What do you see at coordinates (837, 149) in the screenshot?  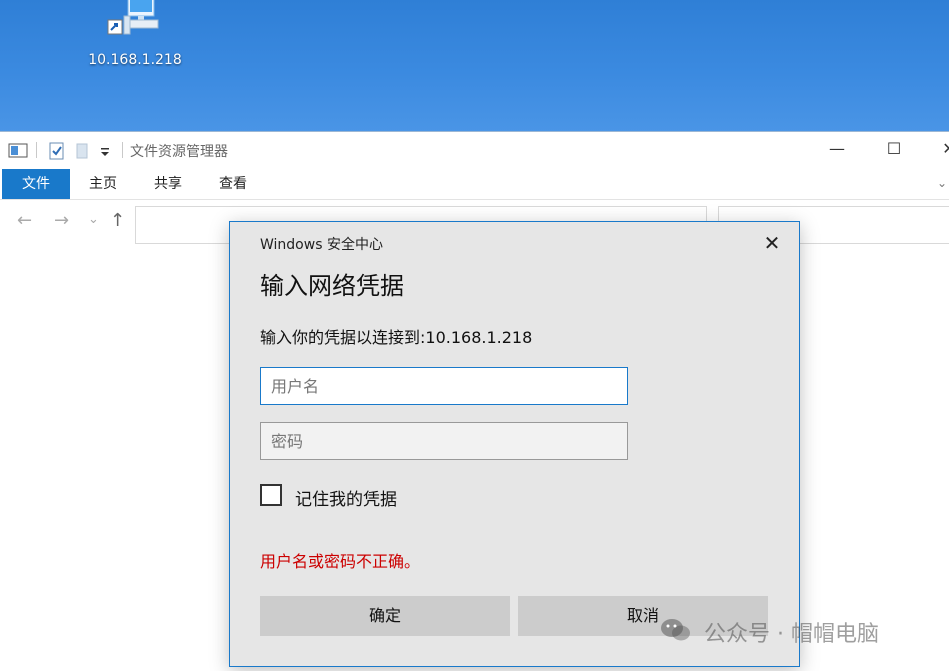 I see `minimize-button: —` at bounding box center [837, 149].